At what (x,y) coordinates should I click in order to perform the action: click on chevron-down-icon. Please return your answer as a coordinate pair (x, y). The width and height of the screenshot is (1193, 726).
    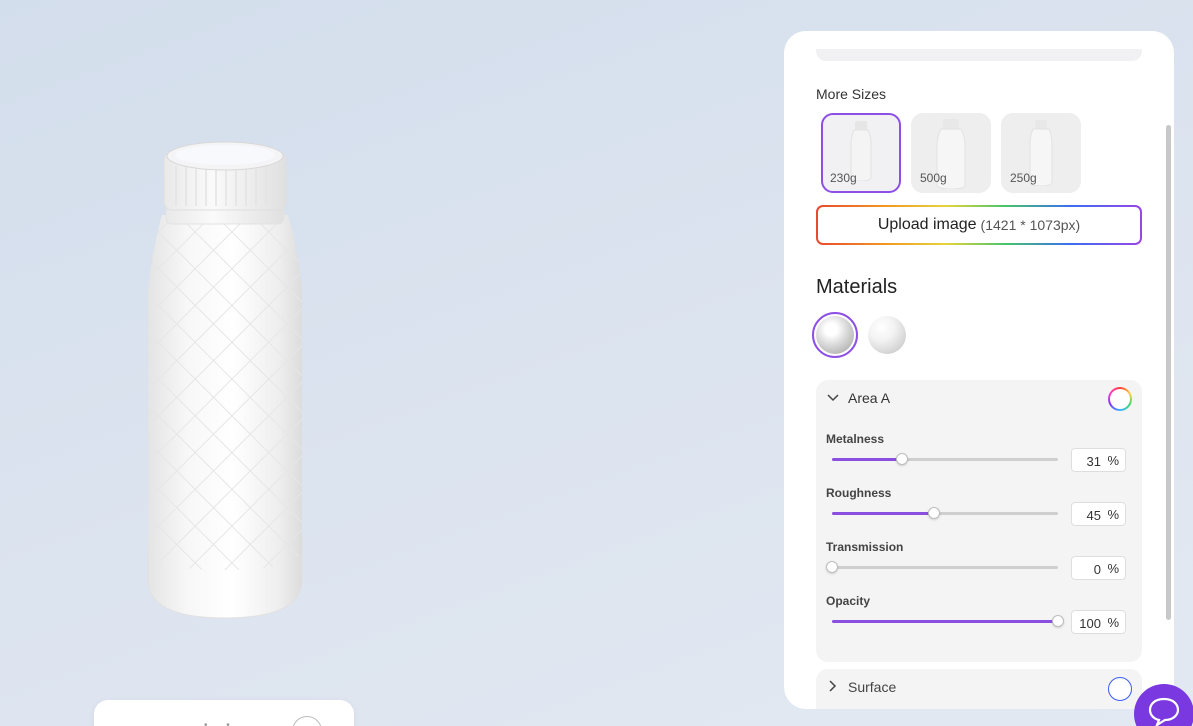
    Looking at the image, I should click on (833, 398).